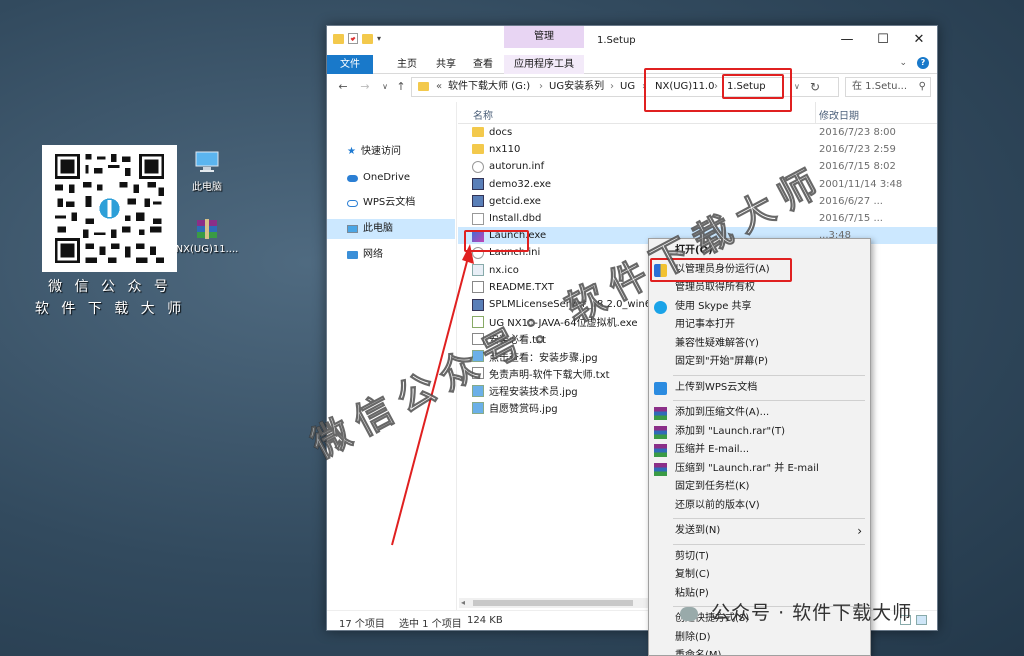 The height and width of the screenshot is (656, 1024). What do you see at coordinates (379, 38) in the screenshot?
I see `chevron-down-icon: ▾` at bounding box center [379, 38].